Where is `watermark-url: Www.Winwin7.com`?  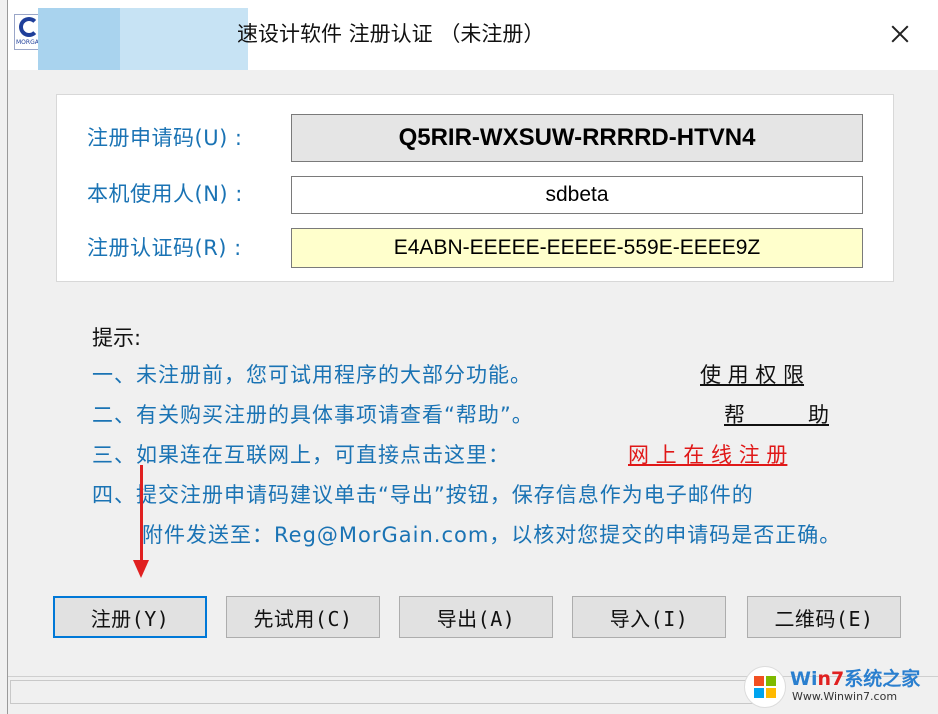
watermark-url: Www.Winwin7.com is located at coordinates (845, 696).